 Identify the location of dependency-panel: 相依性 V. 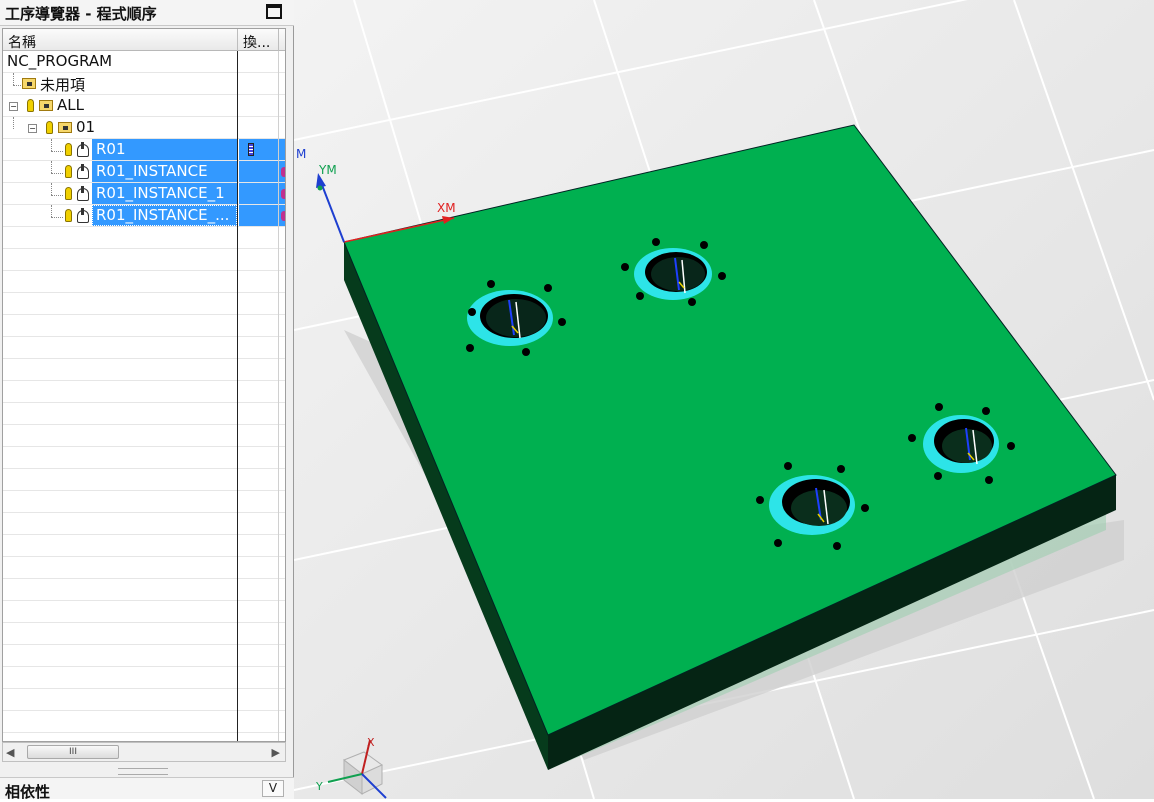
(147, 789).